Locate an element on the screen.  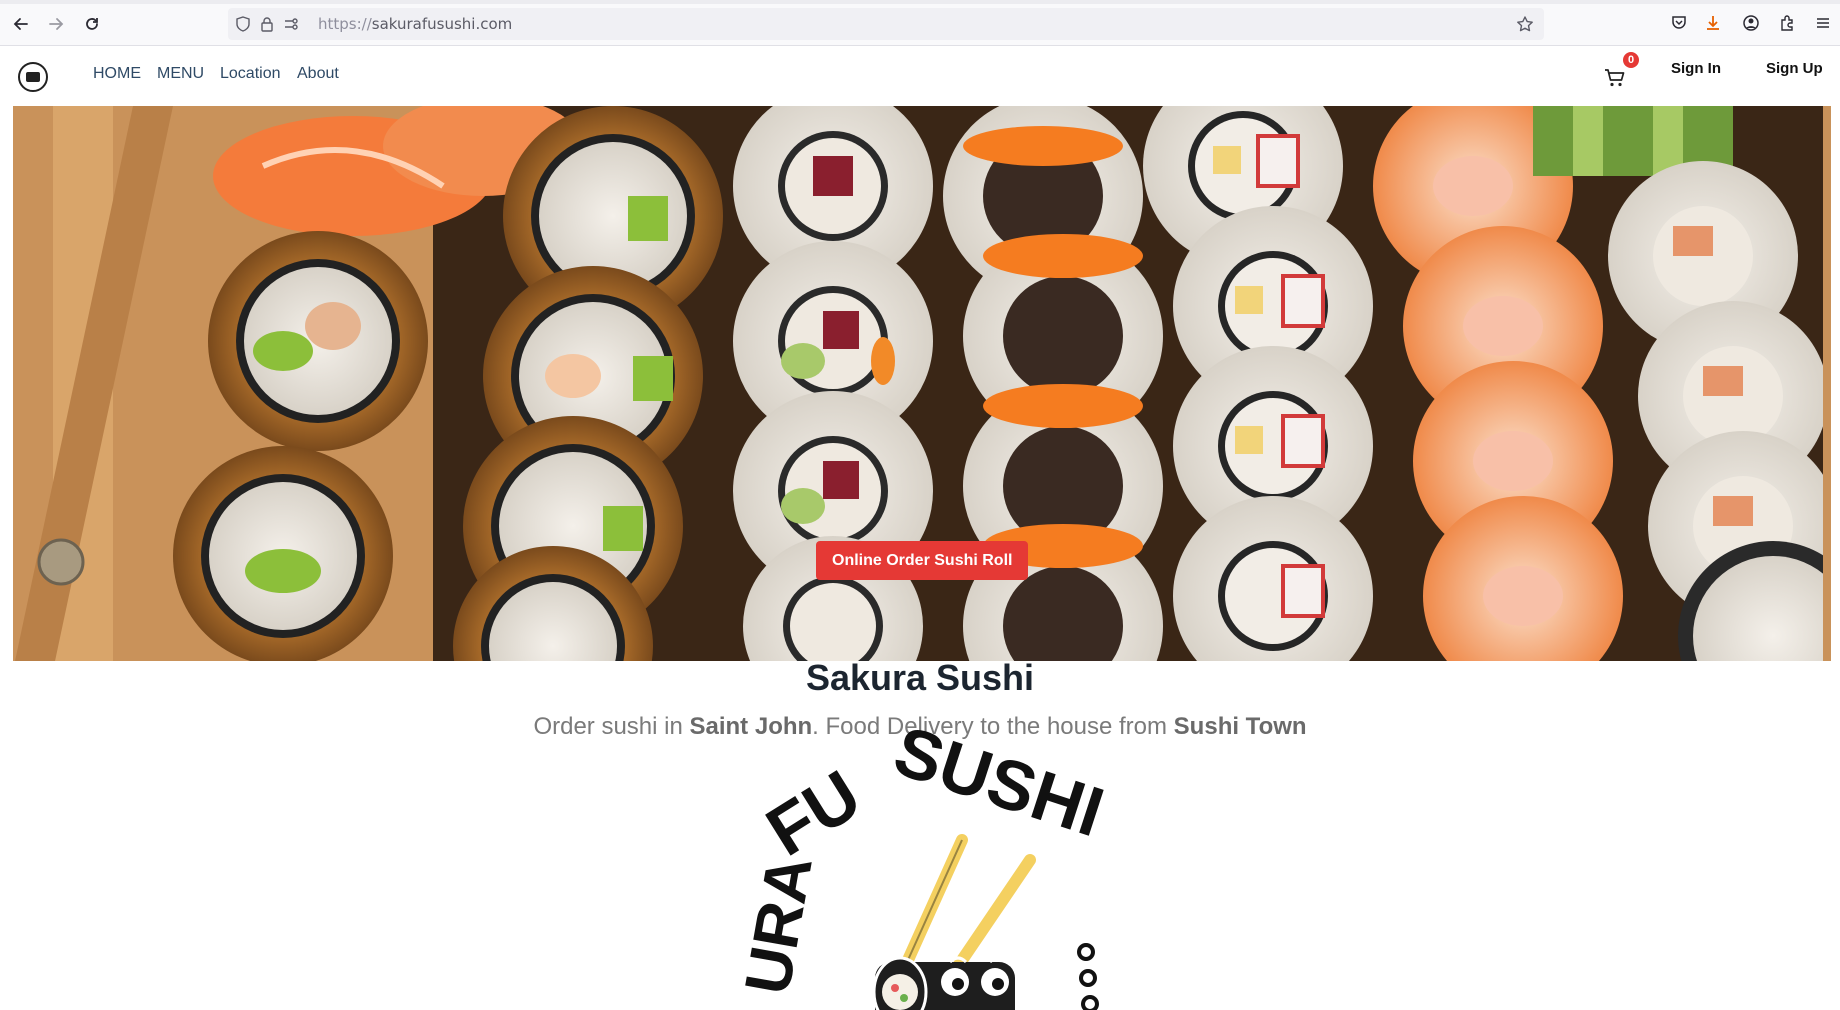
pocket-icon is located at coordinates (1679, 23).